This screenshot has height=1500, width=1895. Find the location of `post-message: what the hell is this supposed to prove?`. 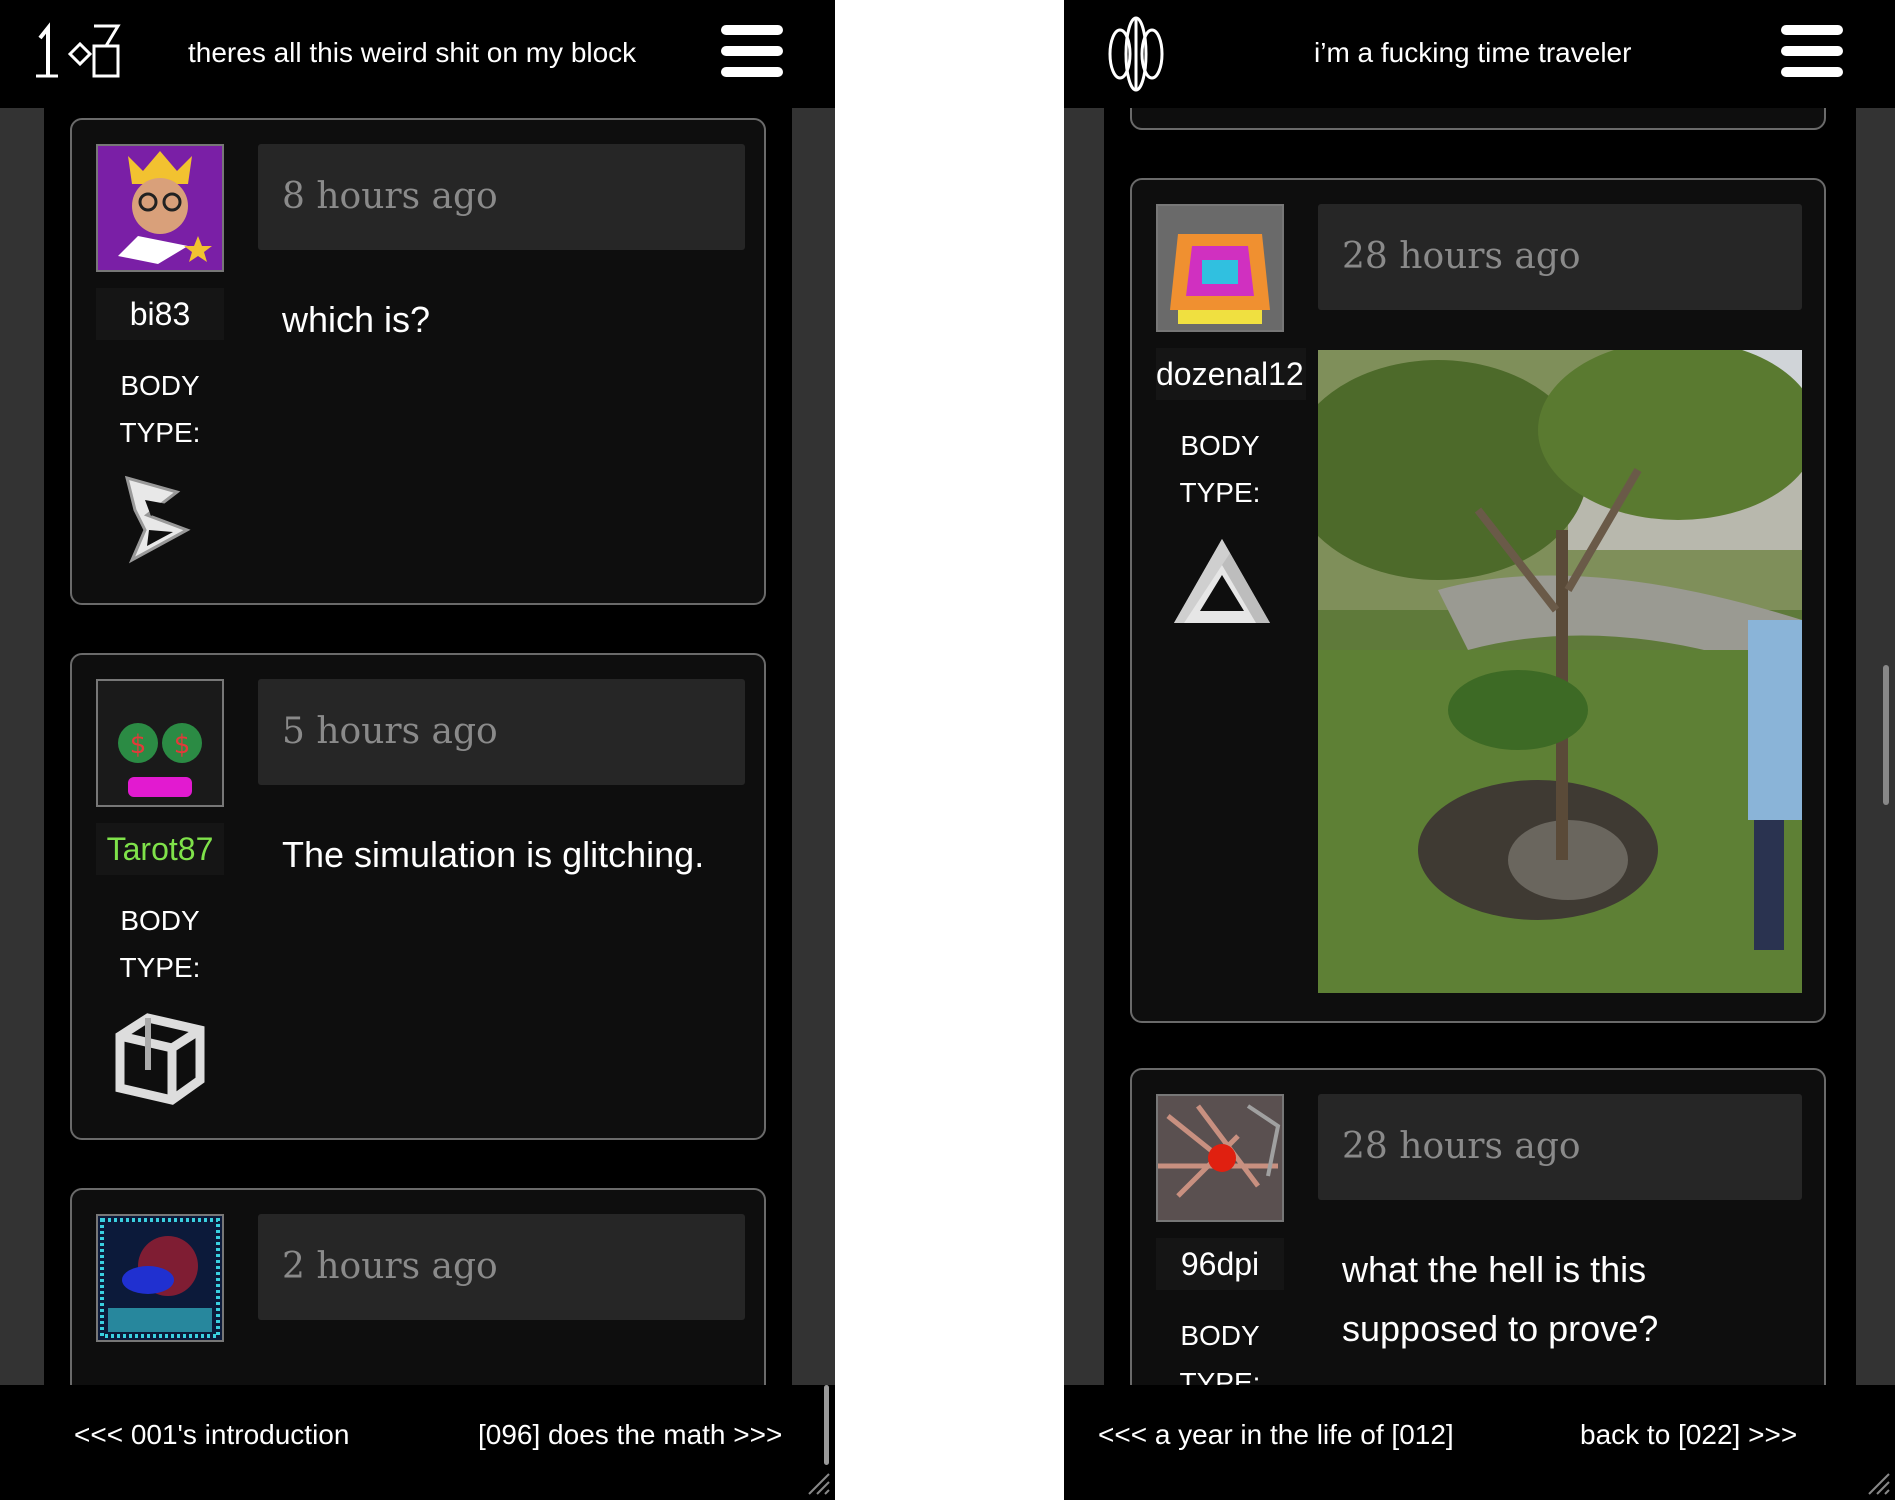

post-message: what the hell is this supposed to prove? is located at coordinates (1500, 1299).